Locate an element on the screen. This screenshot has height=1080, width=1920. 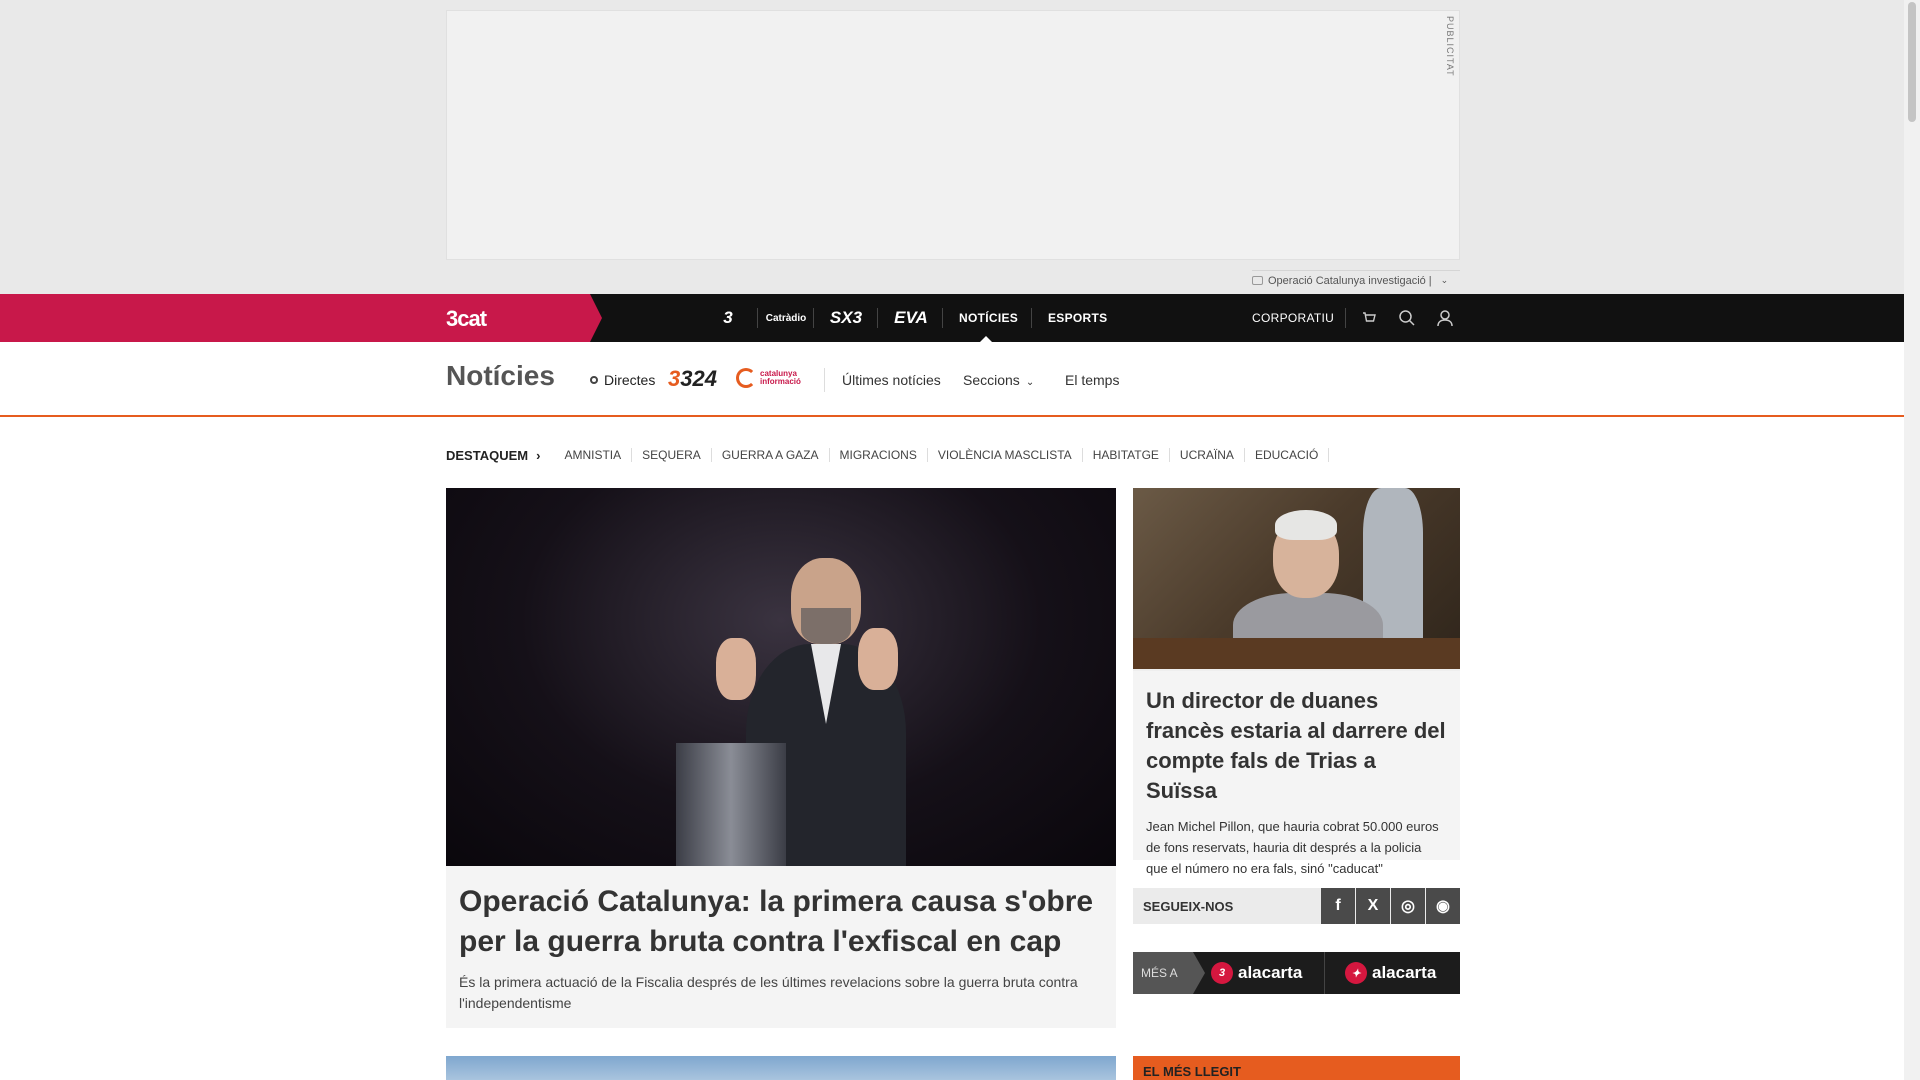
user-icon is located at coordinates (1445, 318).